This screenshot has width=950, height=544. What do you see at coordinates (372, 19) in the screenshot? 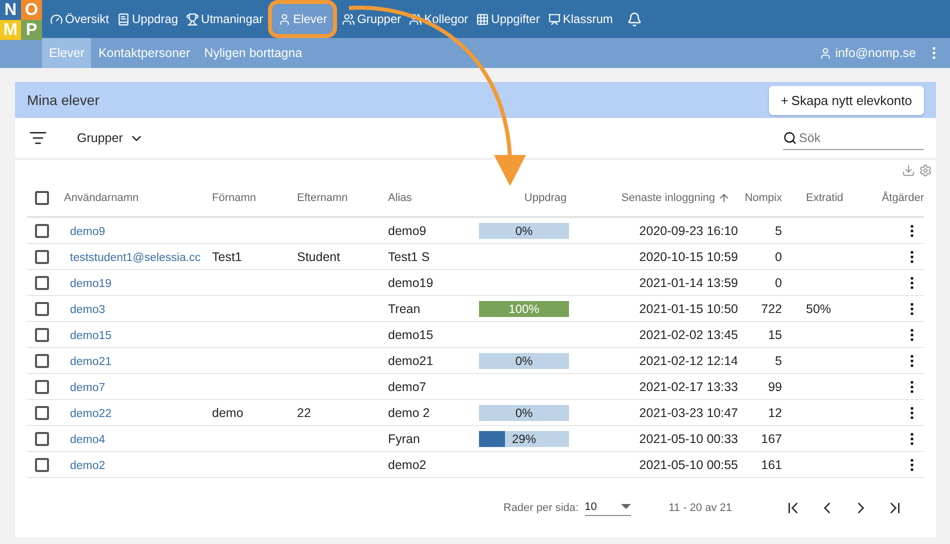
I see `nav-tab: Grupper` at bounding box center [372, 19].